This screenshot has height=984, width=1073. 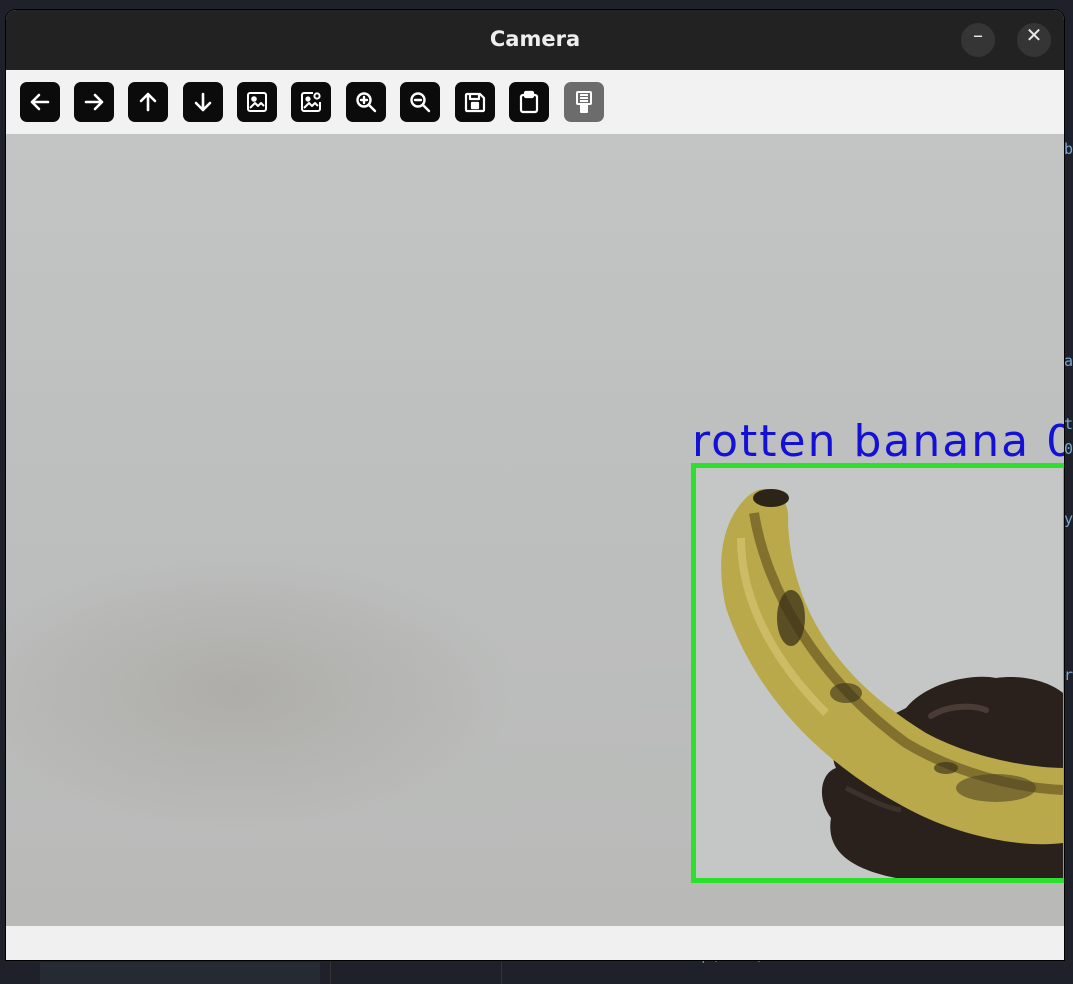 I want to click on toolbar, so click(x=535, y=102).